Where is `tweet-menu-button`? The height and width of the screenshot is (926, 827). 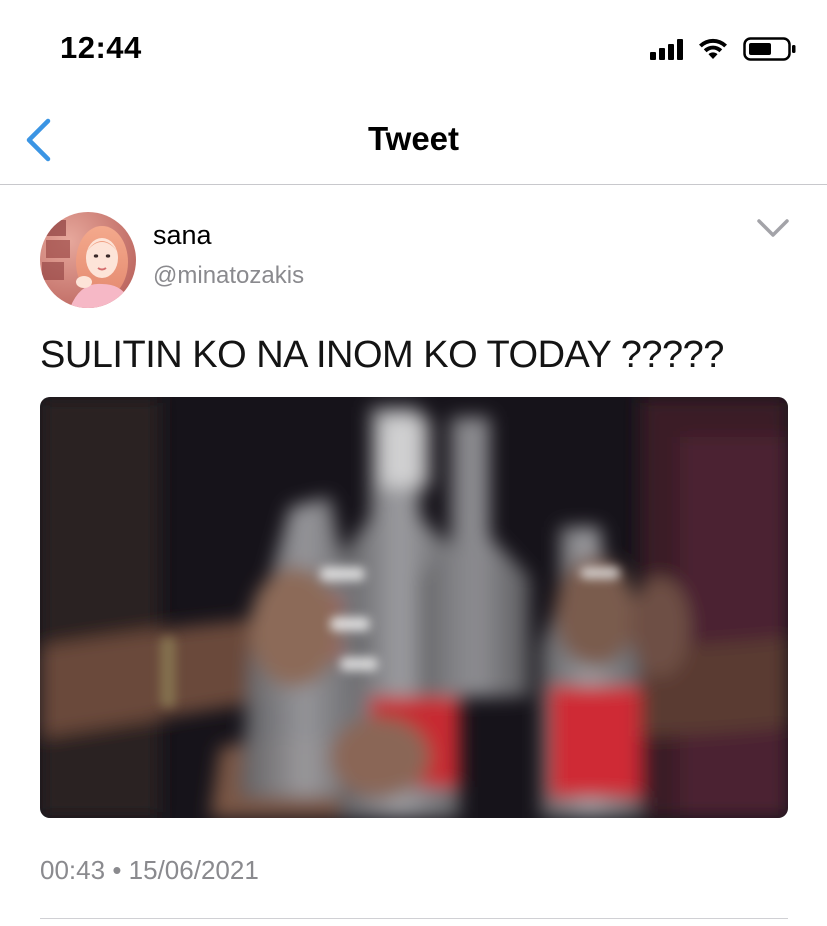 tweet-menu-button is located at coordinates (773, 229).